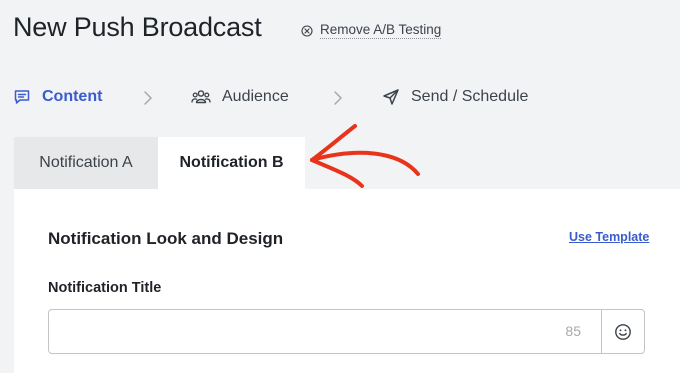  What do you see at coordinates (470, 96) in the screenshot?
I see `step-label: Send / Schedule` at bounding box center [470, 96].